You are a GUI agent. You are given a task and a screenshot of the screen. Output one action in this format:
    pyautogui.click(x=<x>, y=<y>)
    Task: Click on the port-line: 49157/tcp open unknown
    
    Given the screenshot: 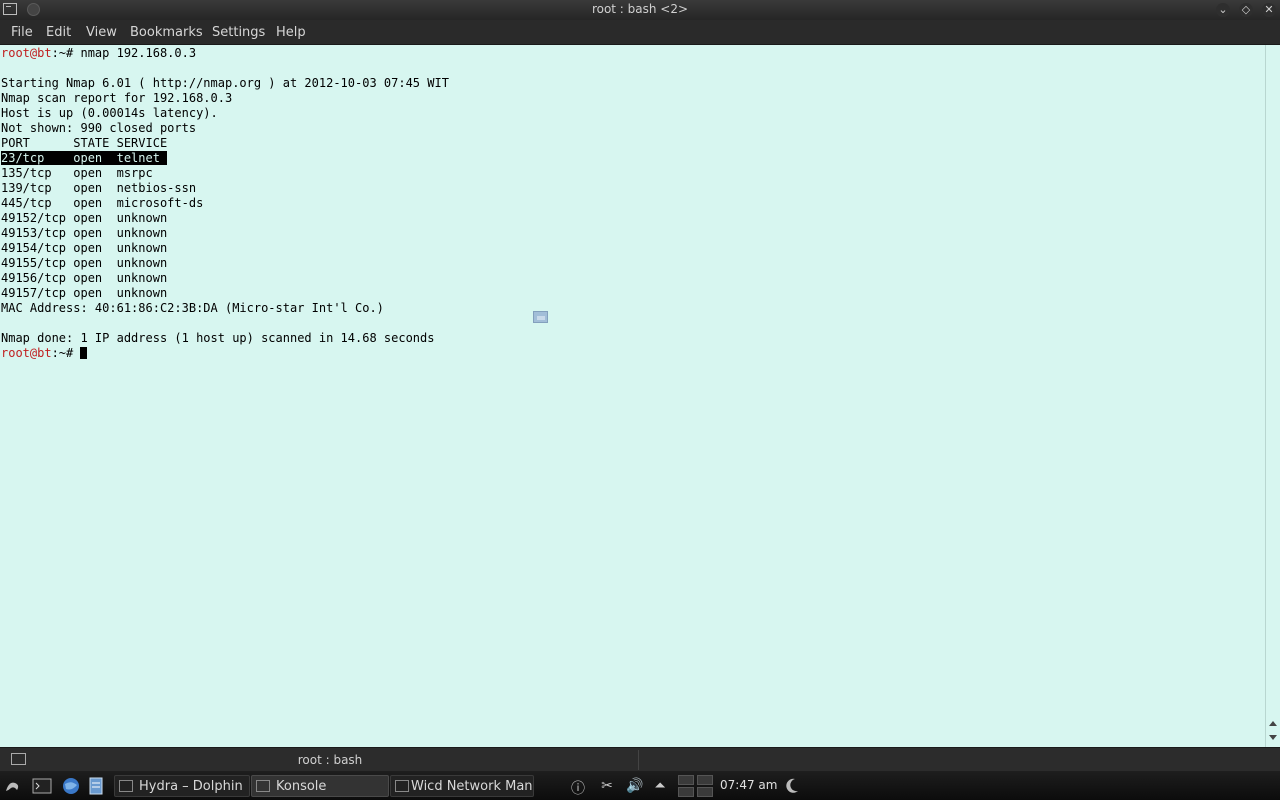 What is the action you would take?
    pyautogui.click(x=84, y=293)
    